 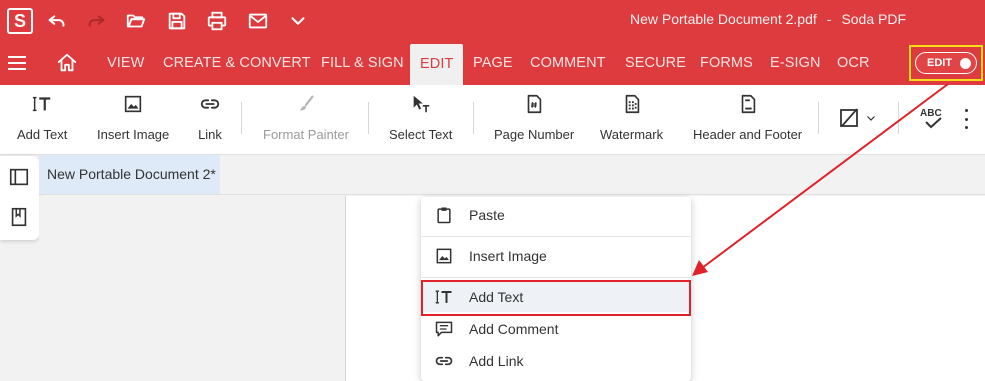 I want to click on menu-forms: FORMS, so click(x=726, y=63).